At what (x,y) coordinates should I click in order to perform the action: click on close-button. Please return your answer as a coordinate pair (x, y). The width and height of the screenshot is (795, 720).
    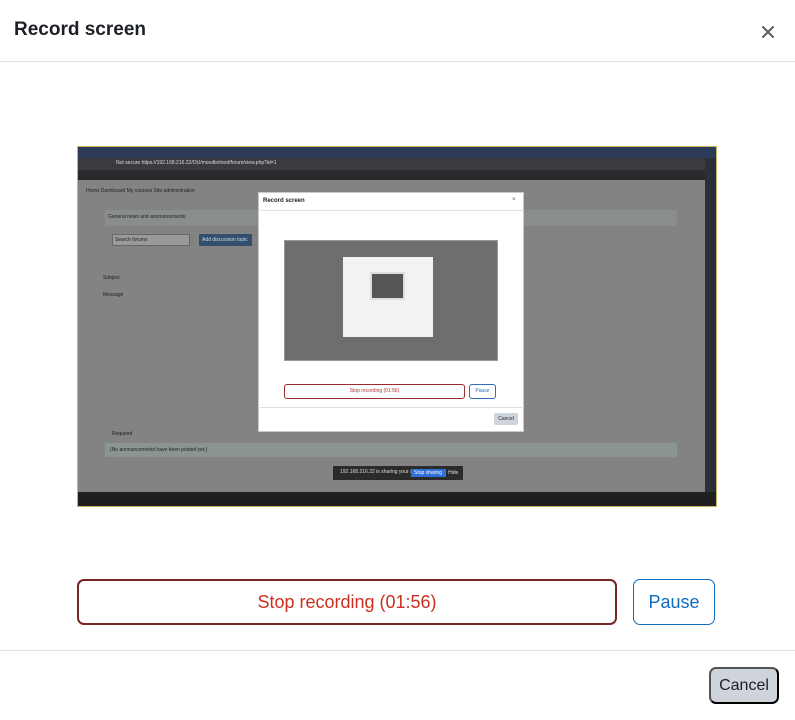
    Looking at the image, I should click on (768, 32).